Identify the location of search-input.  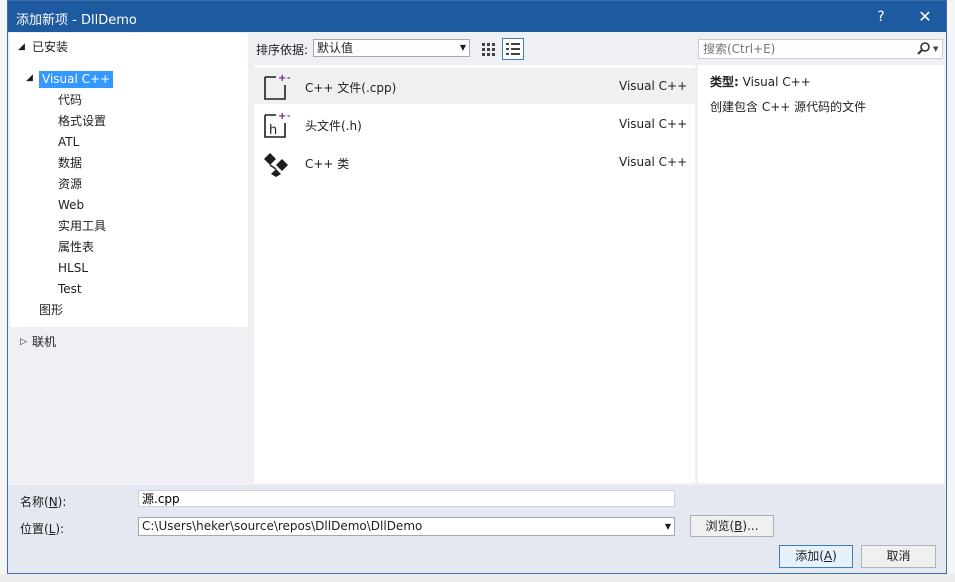
(803, 49).